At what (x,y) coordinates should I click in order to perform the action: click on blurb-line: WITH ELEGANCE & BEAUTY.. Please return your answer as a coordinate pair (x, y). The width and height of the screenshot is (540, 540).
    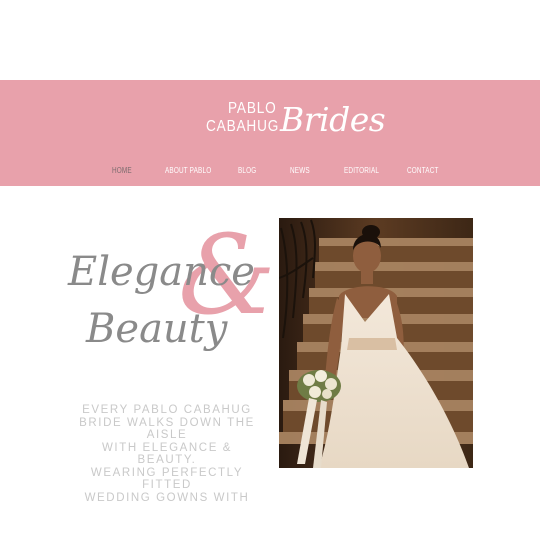
    Looking at the image, I should click on (167, 454).